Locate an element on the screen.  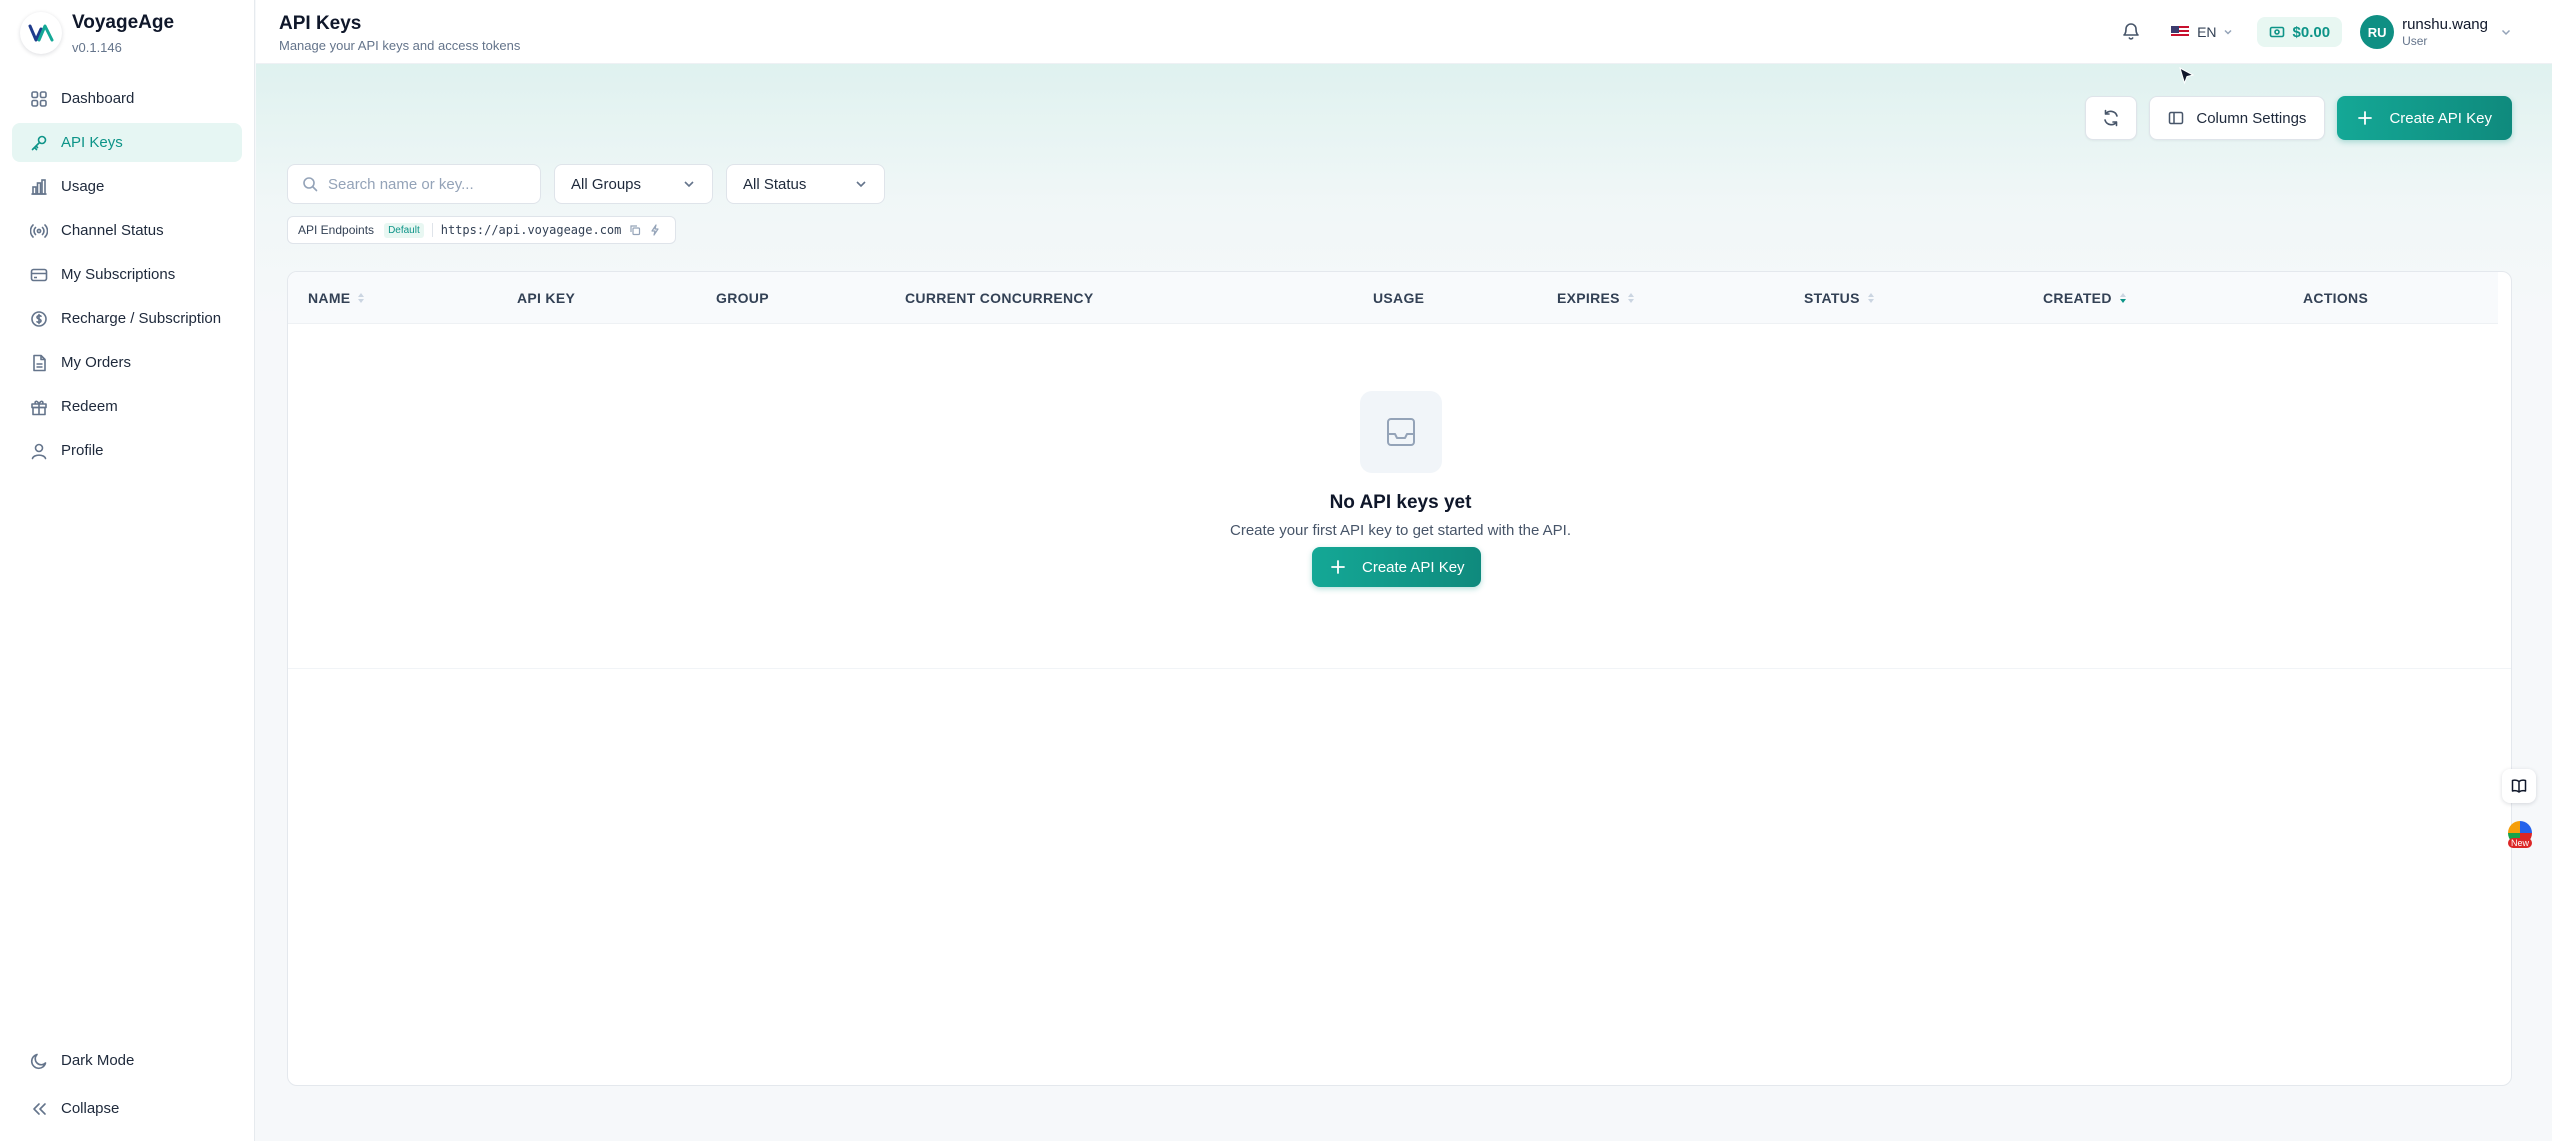
column-header-expires: EXPIRES is located at coordinates (1595, 298).